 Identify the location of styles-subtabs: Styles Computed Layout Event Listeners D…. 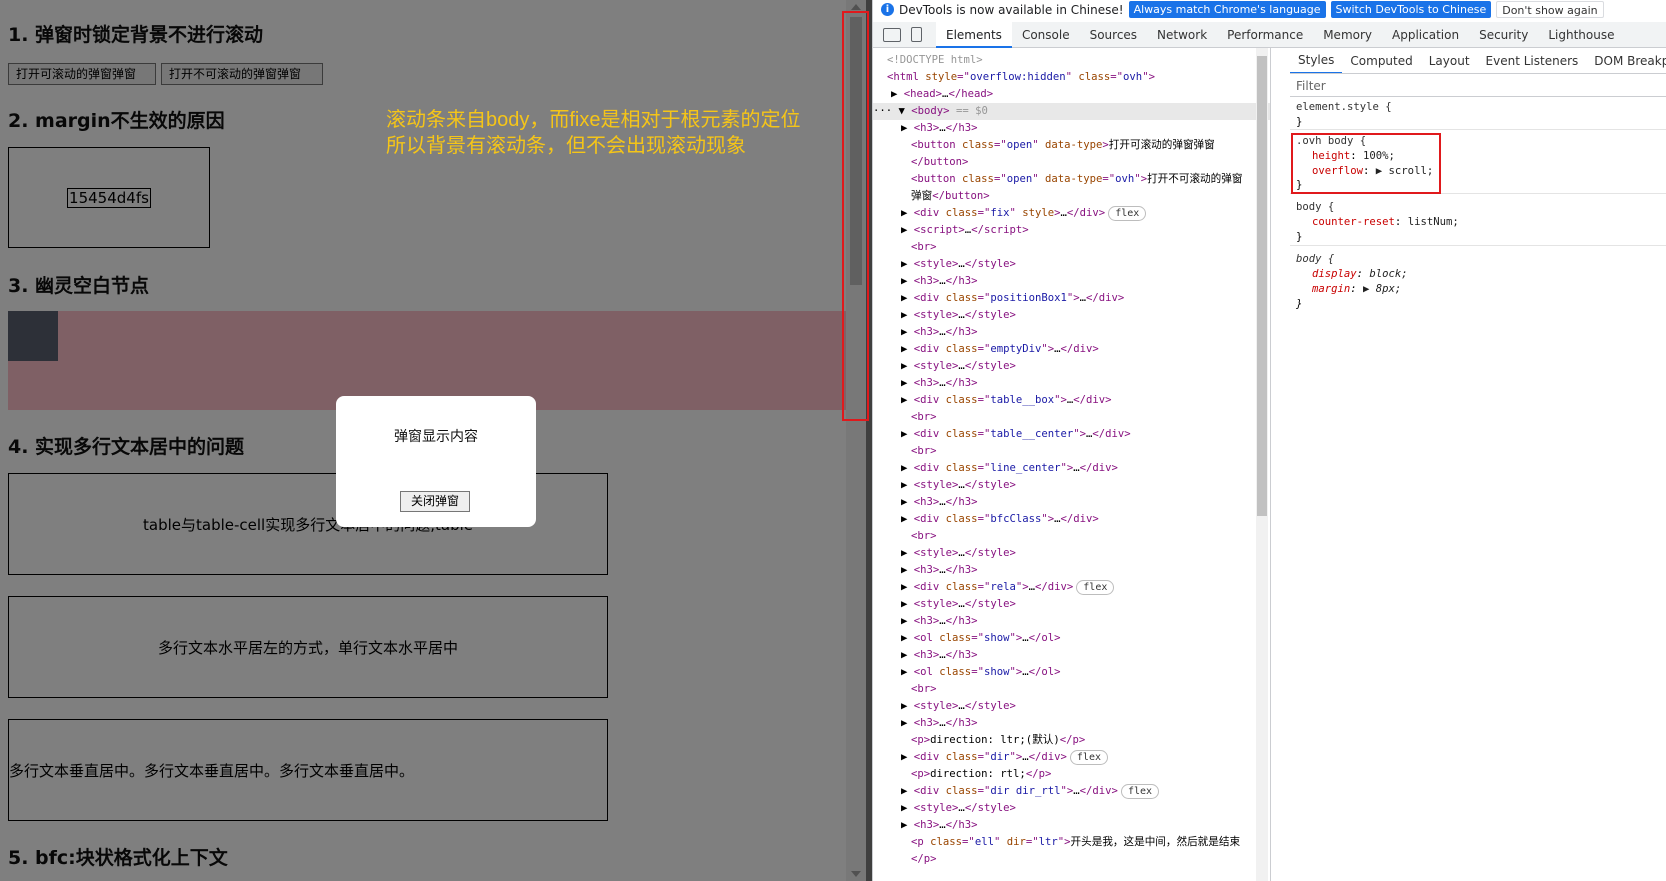
(1478, 61).